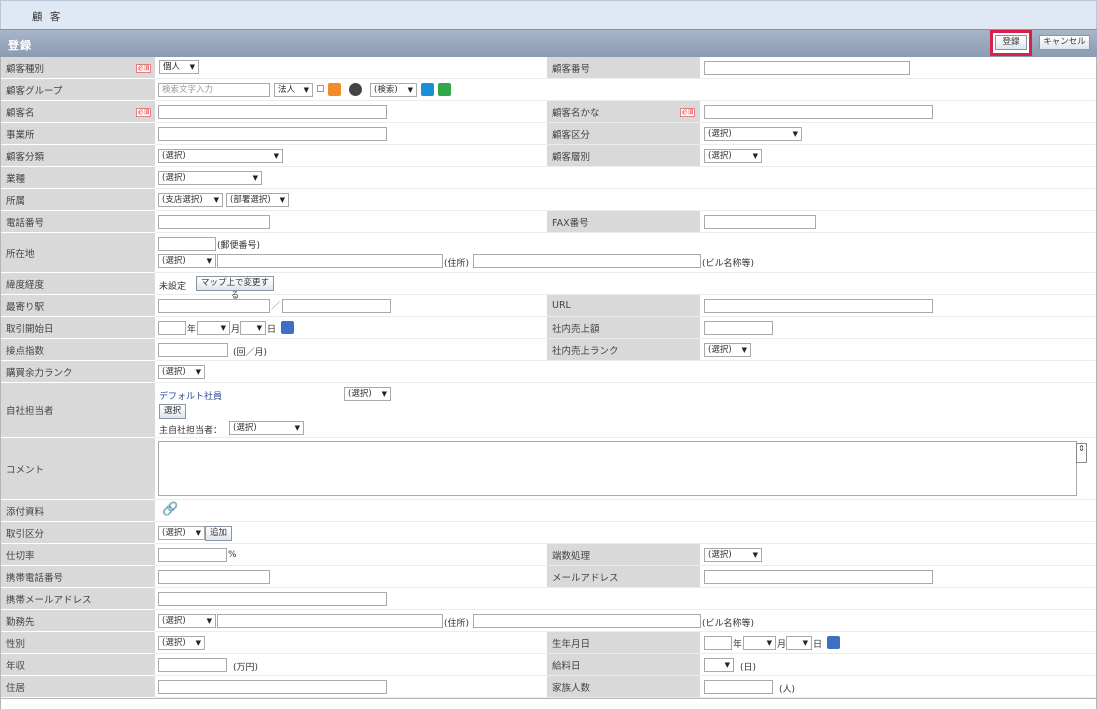 This screenshot has height=709, width=1097. I want to click on url-input, so click(818, 306).